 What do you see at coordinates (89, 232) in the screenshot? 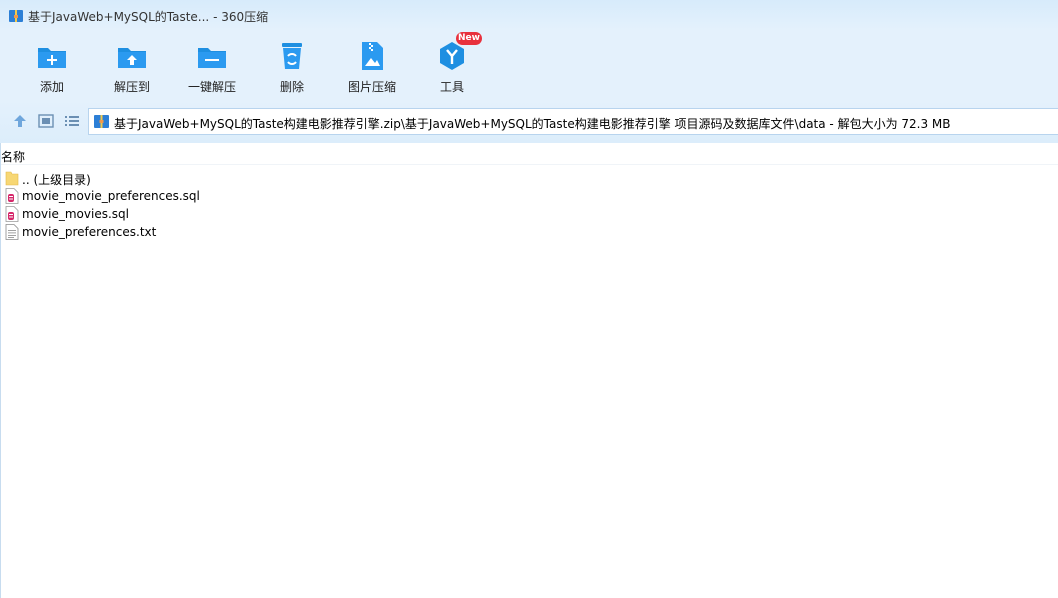
I see `list-item-name: movie_preferences.txt` at bounding box center [89, 232].